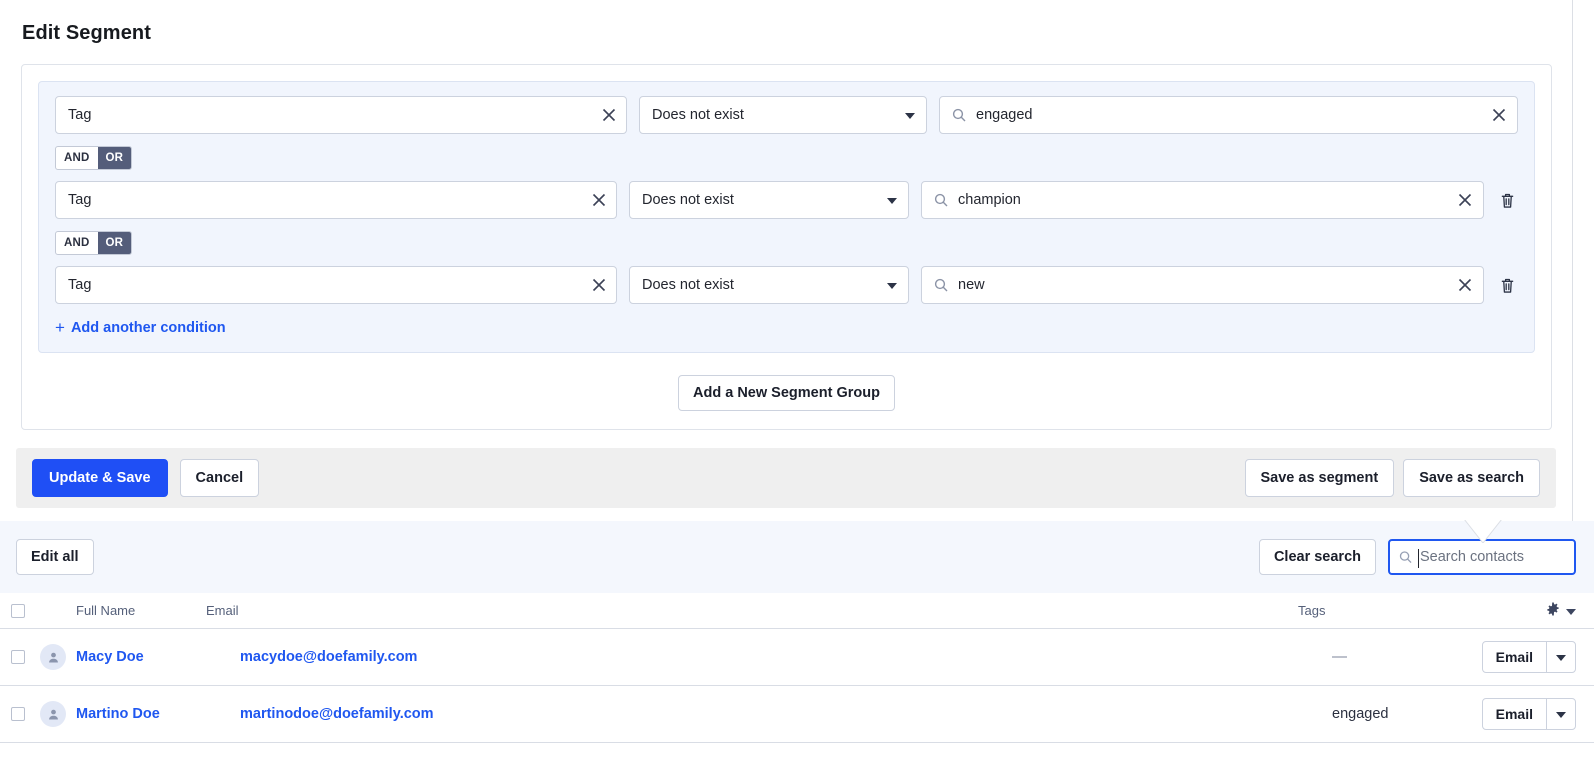 The height and width of the screenshot is (760, 1594). I want to click on avatar-cell, so click(53, 657).